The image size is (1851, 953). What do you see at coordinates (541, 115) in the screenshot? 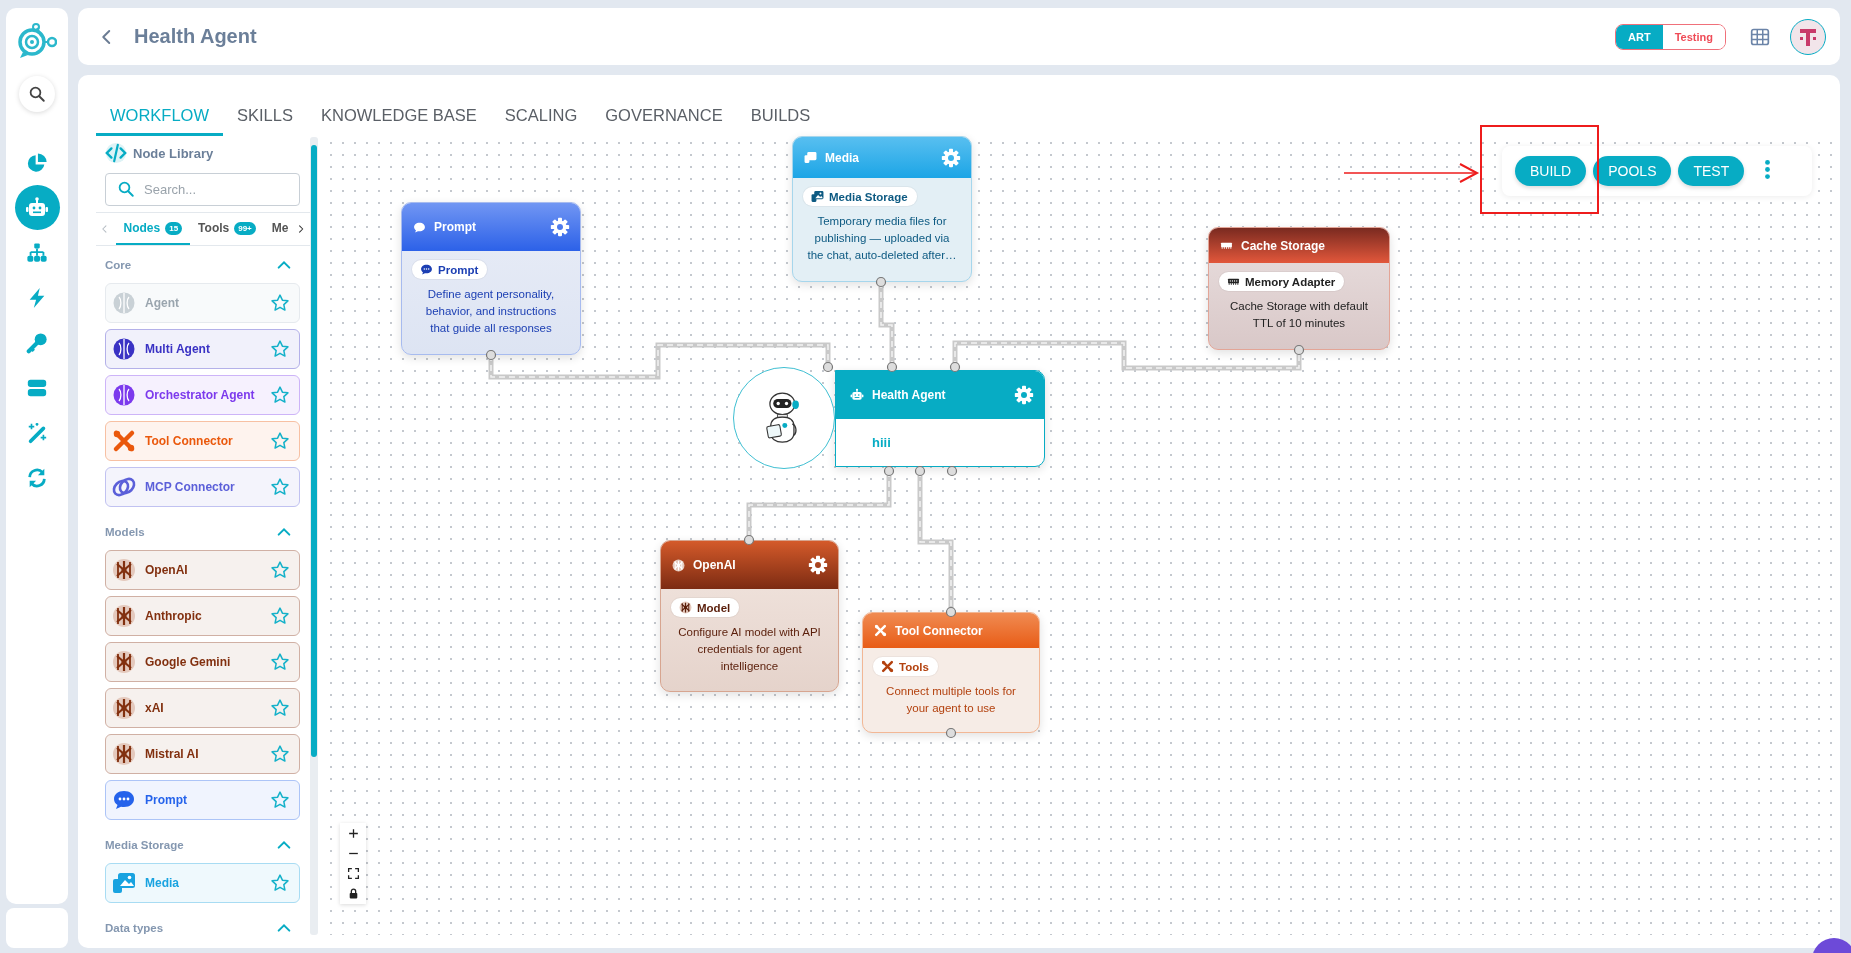
I see `tab: SCALING` at bounding box center [541, 115].